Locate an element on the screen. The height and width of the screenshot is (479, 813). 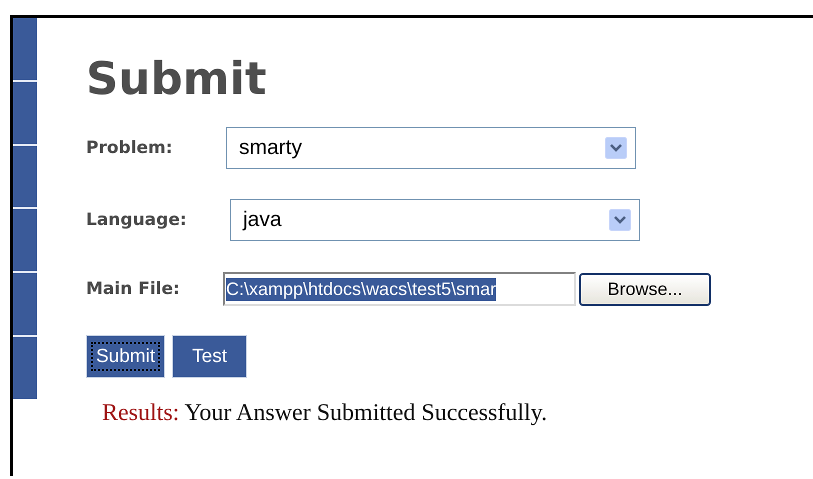
field-label: Problem: is located at coordinates (130, 148).